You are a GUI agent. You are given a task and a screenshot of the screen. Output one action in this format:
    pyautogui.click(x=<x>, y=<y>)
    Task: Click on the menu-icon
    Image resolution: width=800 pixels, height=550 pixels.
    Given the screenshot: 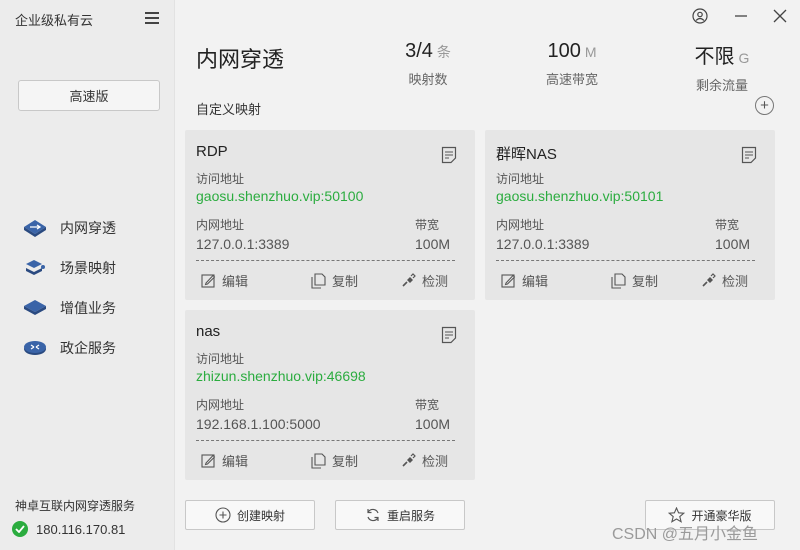 What is the action you would take?
    pyautogui.click(x=152, y=18)
    